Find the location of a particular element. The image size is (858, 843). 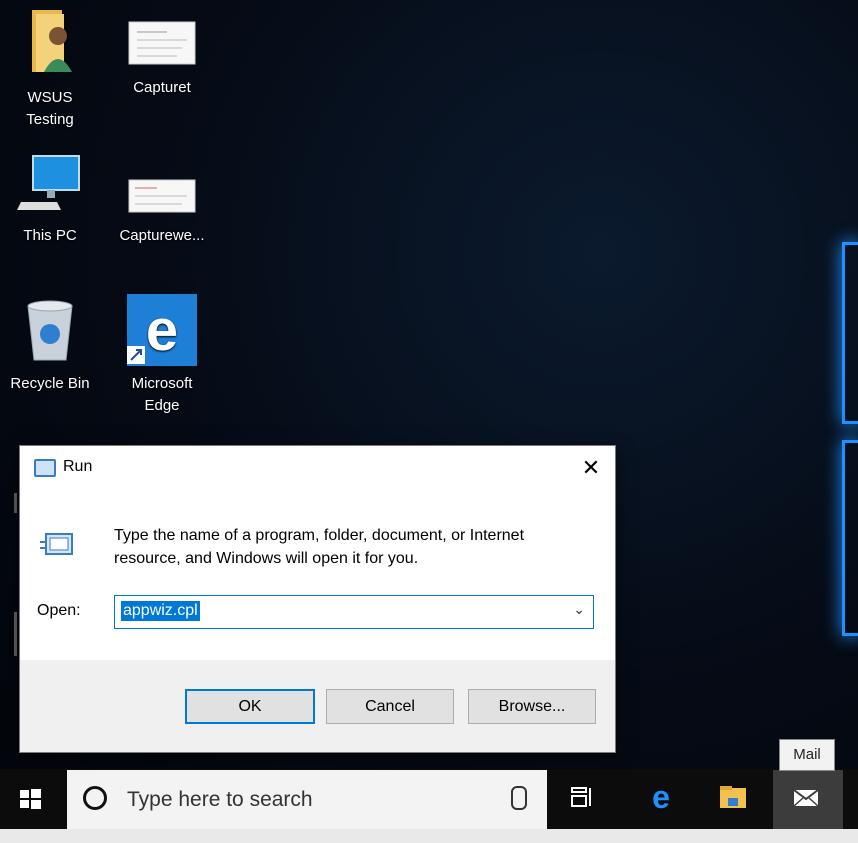

title-bar: Run ✕ is located at coordinates (317, 468).